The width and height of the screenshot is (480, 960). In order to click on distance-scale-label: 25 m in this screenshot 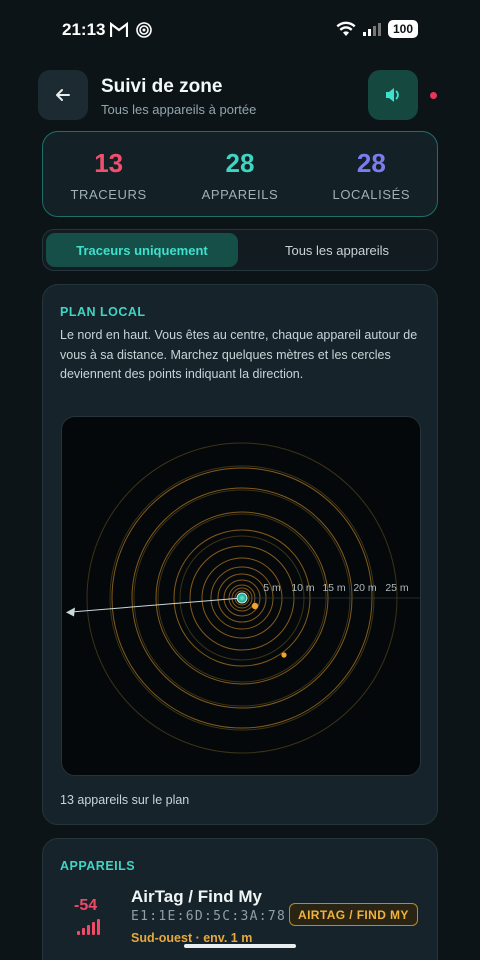, I will do `click(397, 588)`.